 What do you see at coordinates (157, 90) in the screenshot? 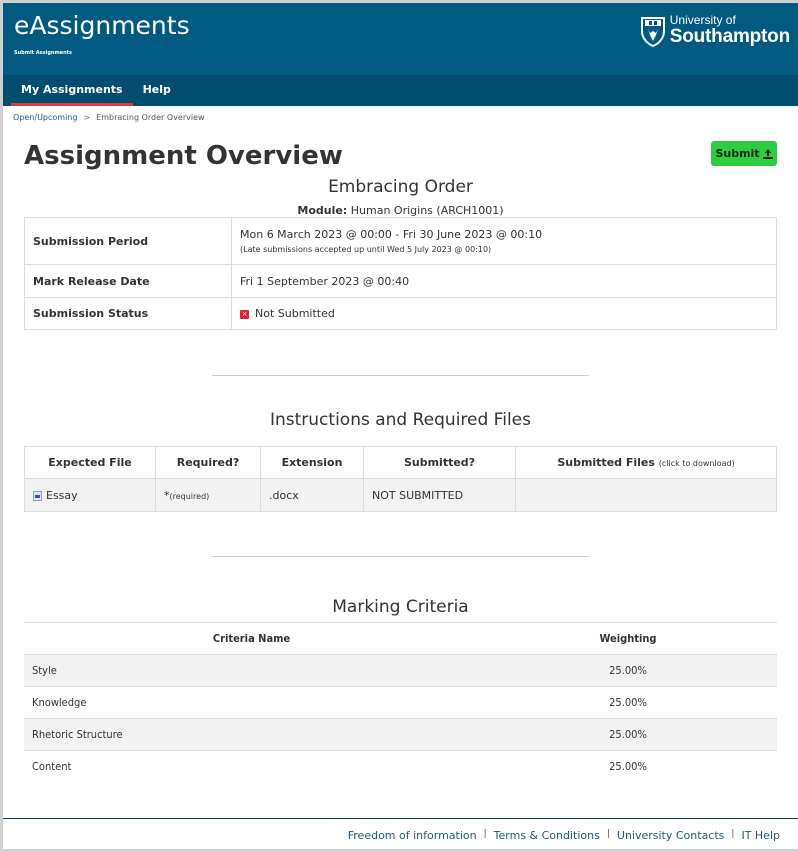
I see `nav-help: Help` at bounding box center [157, 90].